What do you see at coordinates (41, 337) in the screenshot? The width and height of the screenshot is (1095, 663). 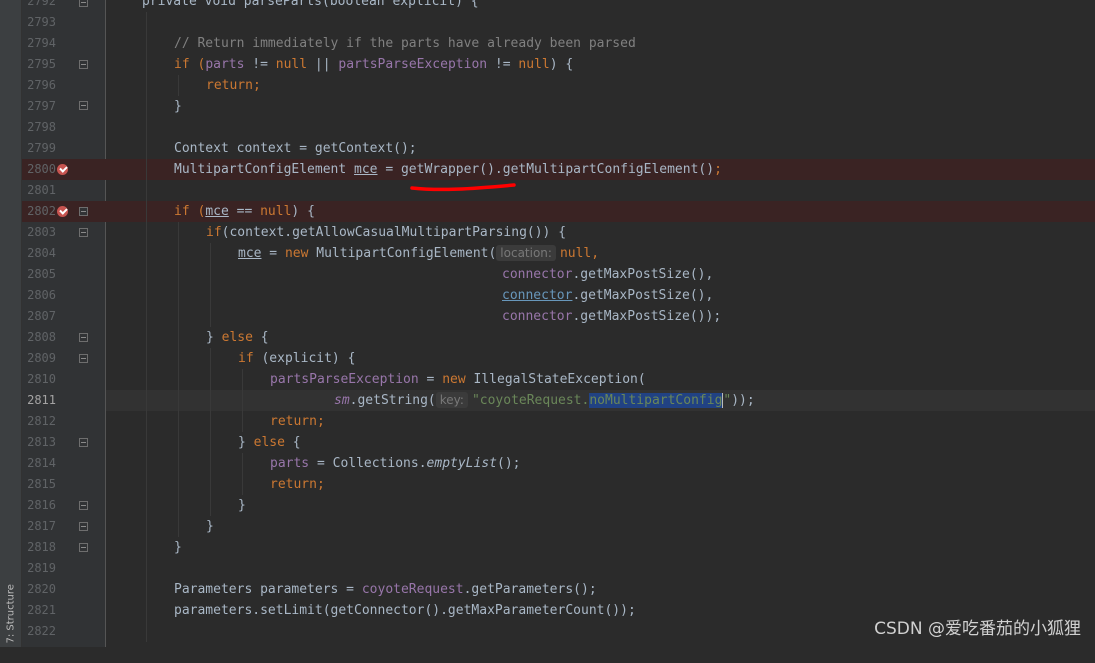 I see `line-number: 2808` at bounding box center [41, 337].